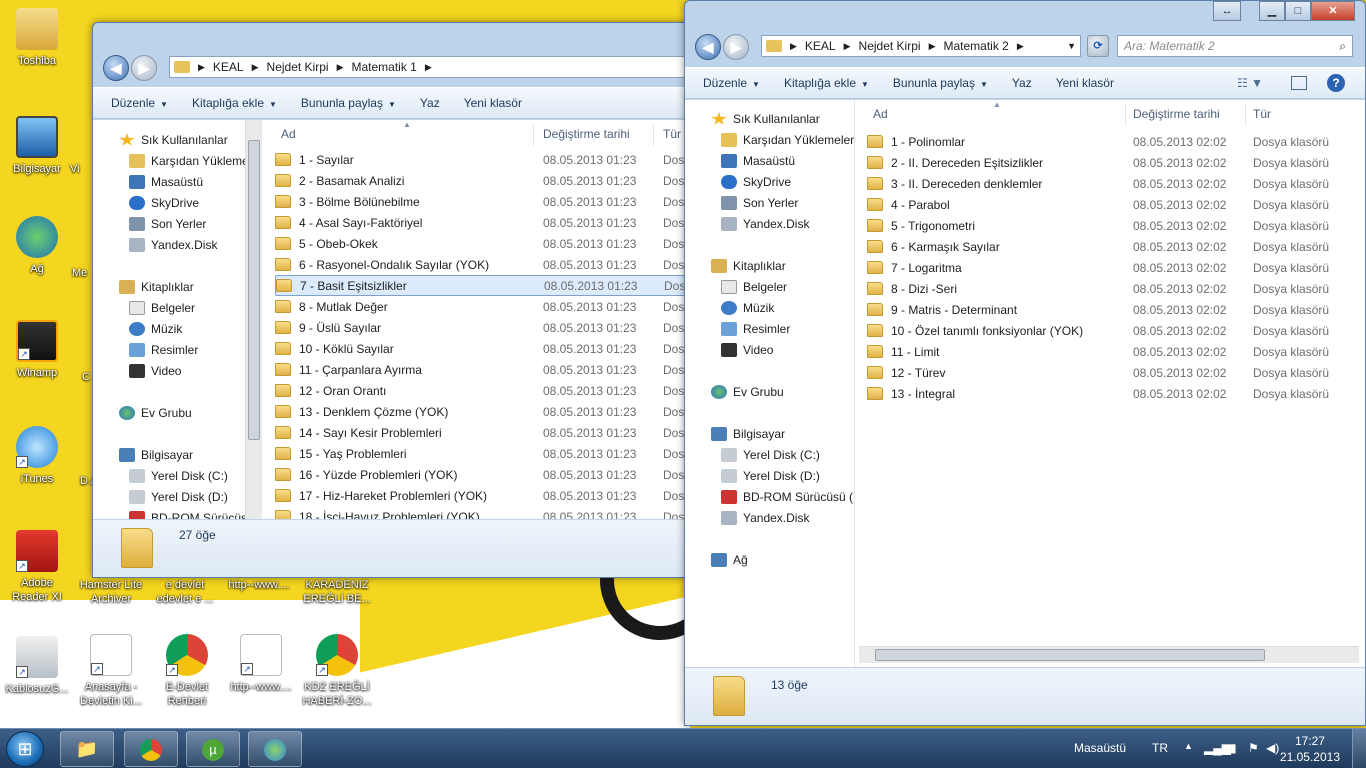 The height and width of the screenshot is (768, 1366). Describe the element at coordinates (189, 161) in the screenshot. I see `nav-downloads: Karşıdan Yükleme` at that location.